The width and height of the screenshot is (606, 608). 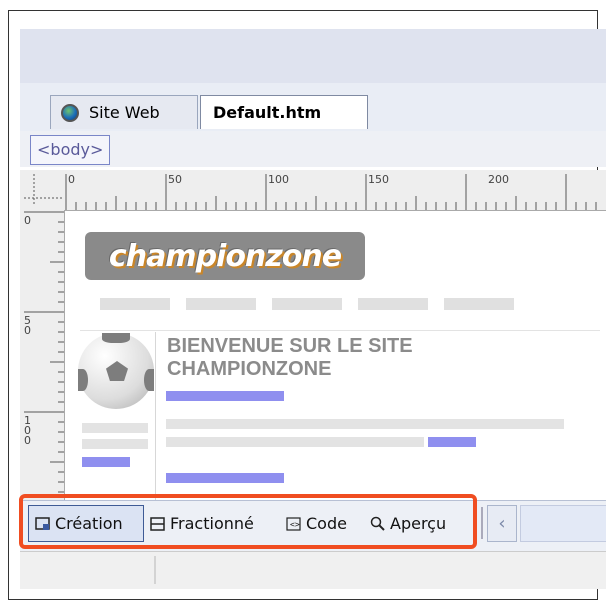 What do you see at coordinates (313, 56) in the screenshot?
I see `toolbar-area` at bounding box center [313, 56].